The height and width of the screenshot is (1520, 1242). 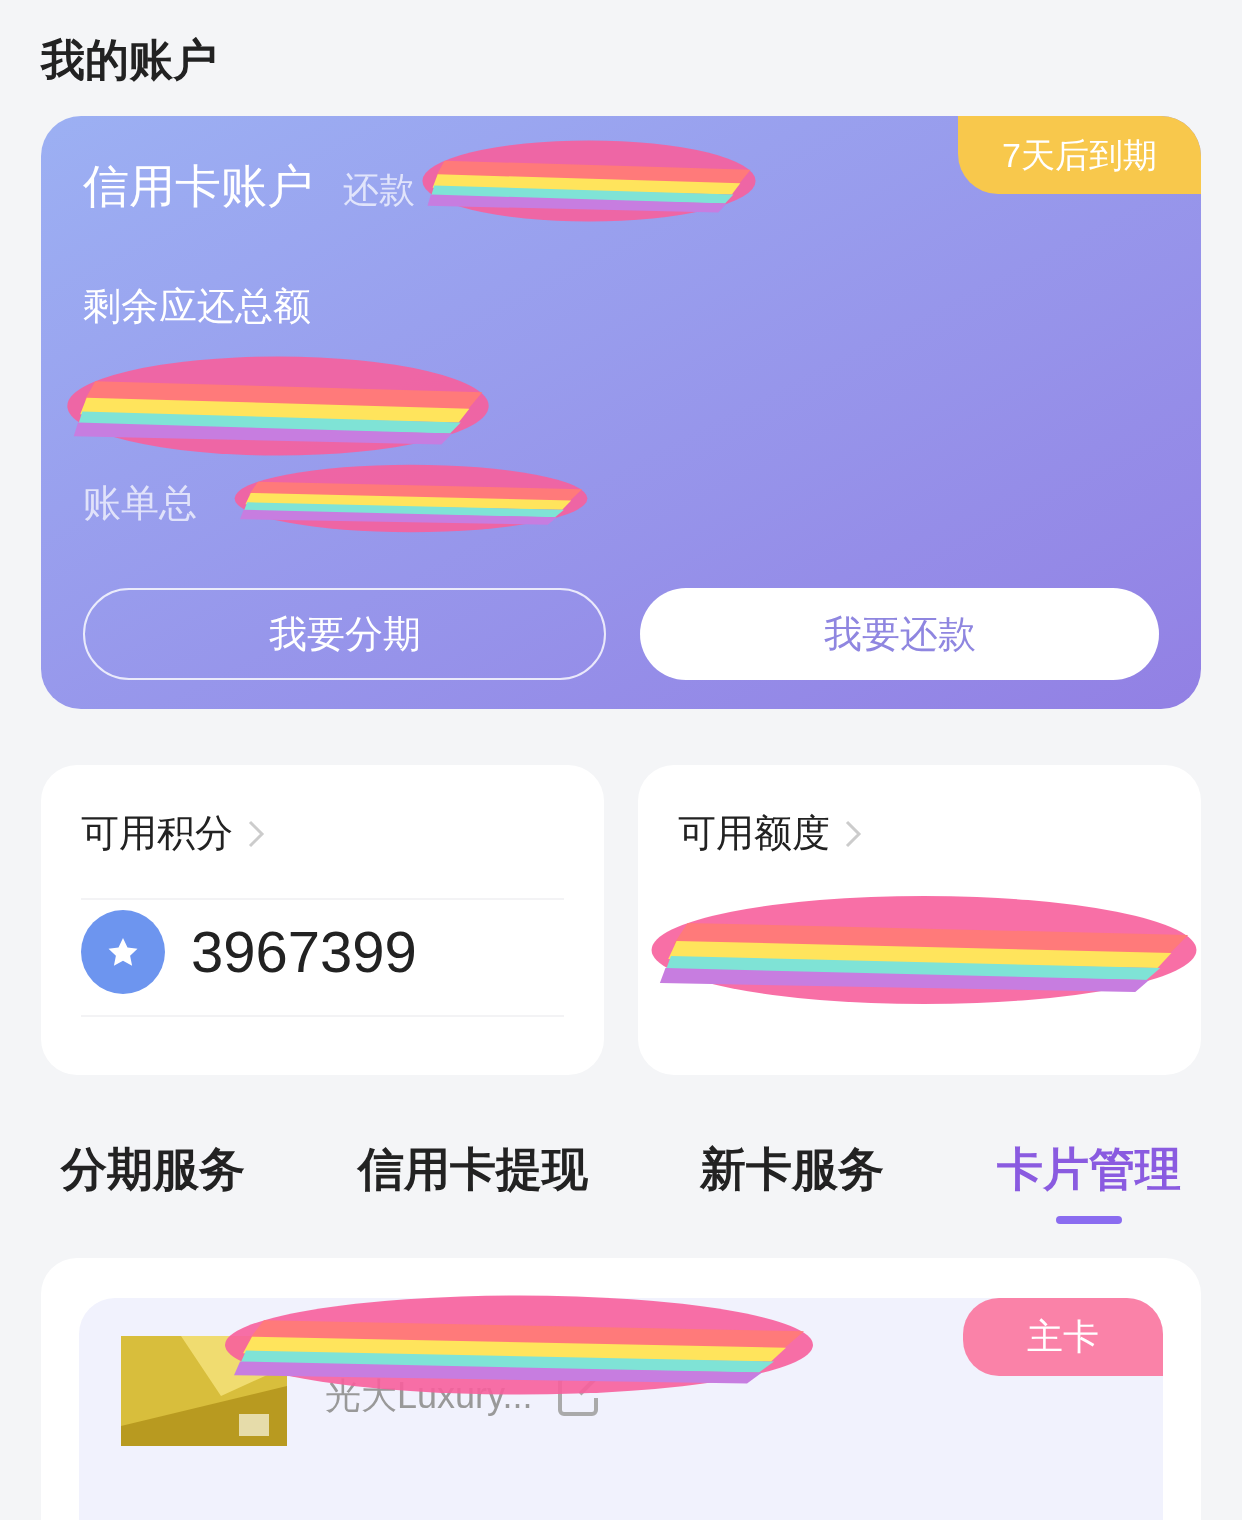 I want to click on expiry-badge: 7天后到期, so click(x=1079, y=155).